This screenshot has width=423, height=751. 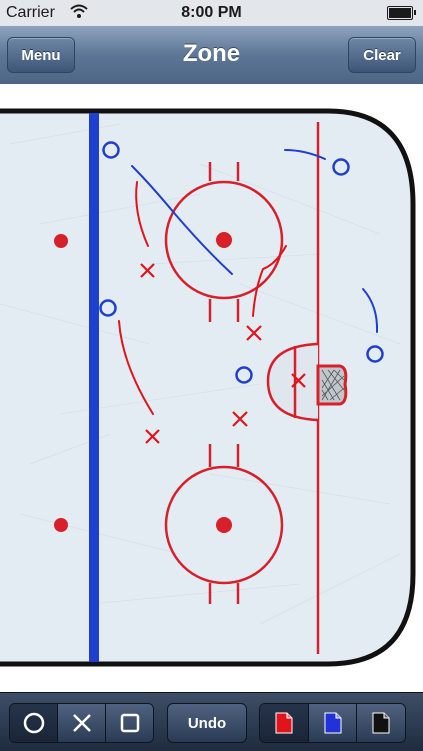 I want to click on blue-line, so click(x=94, y=387).